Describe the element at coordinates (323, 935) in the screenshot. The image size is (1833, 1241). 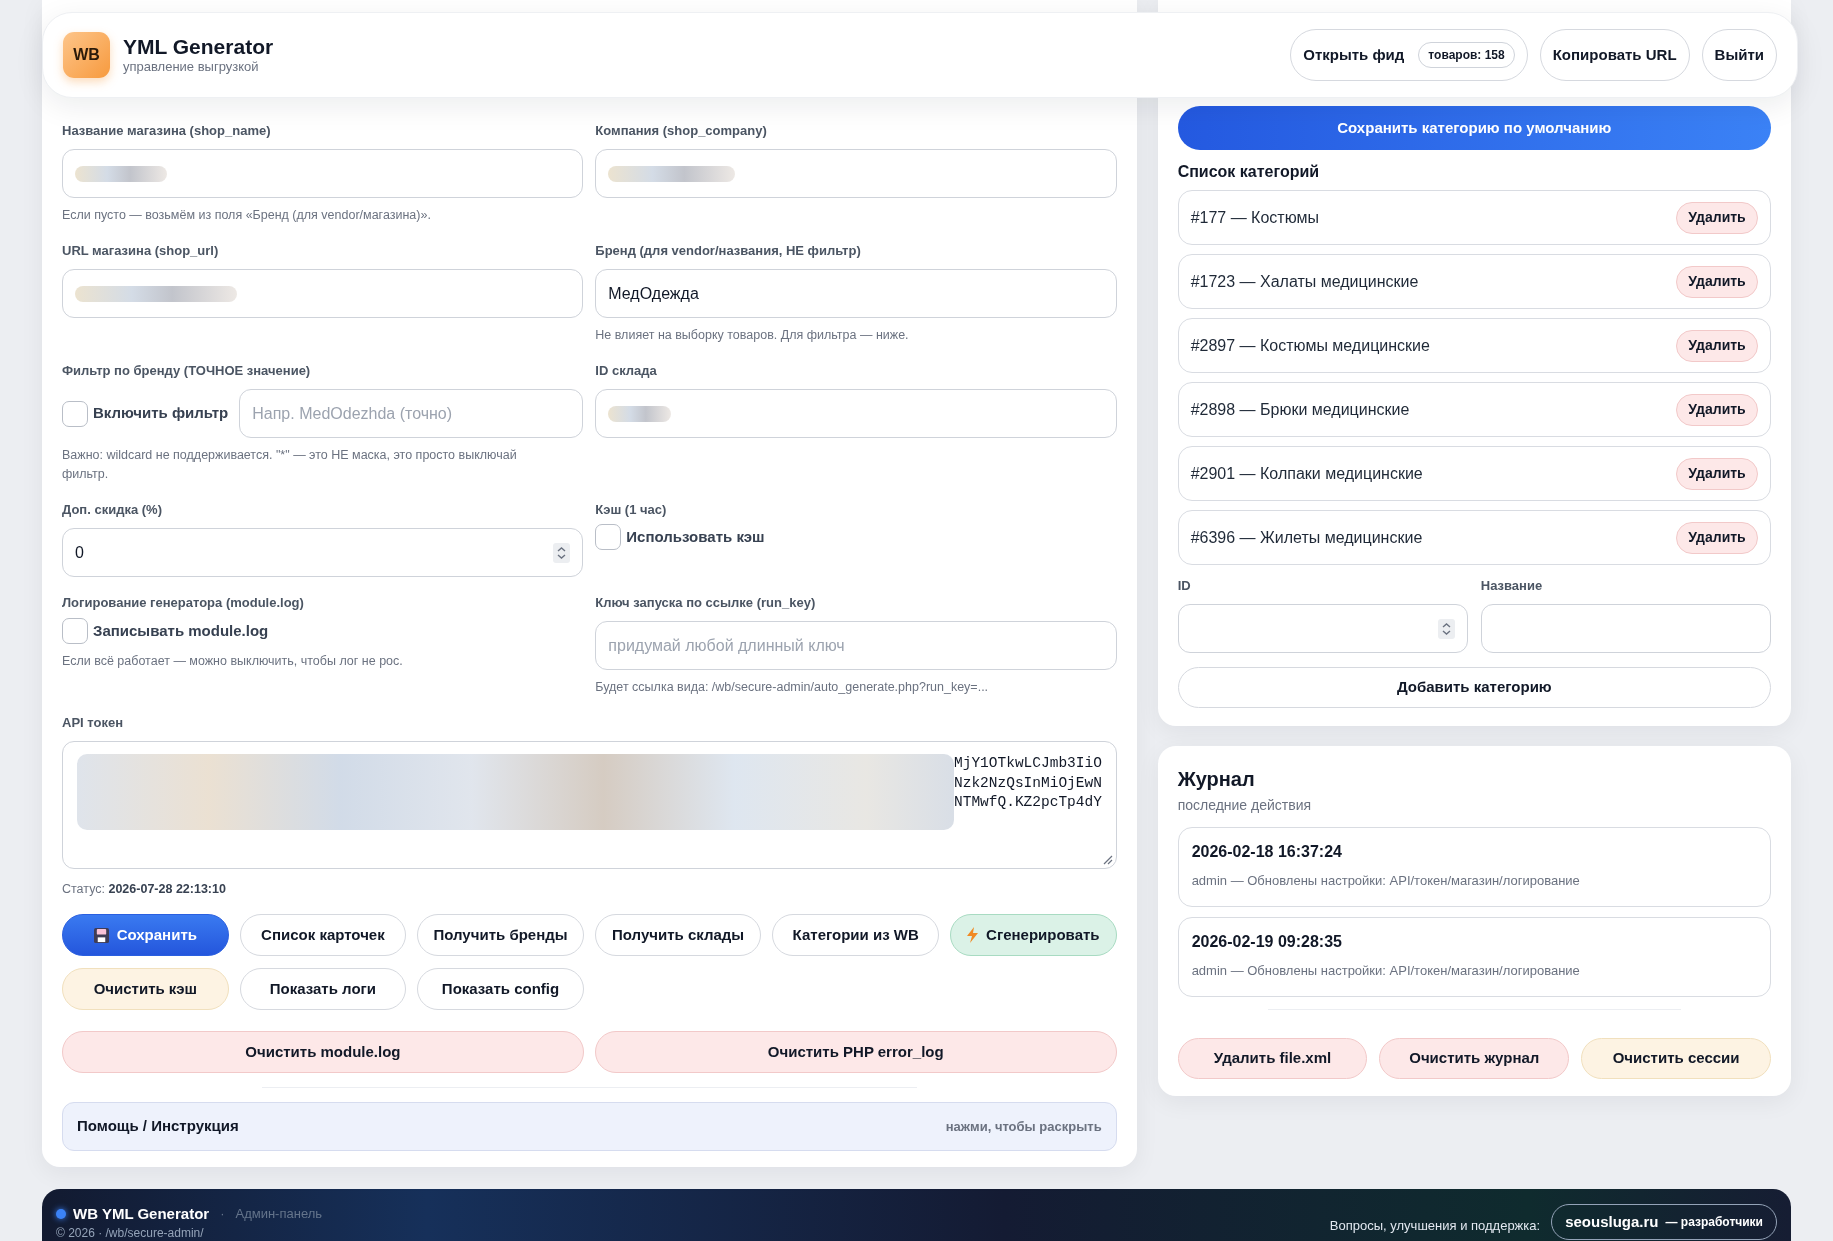
I see `action-button: Список карточек` at that location.